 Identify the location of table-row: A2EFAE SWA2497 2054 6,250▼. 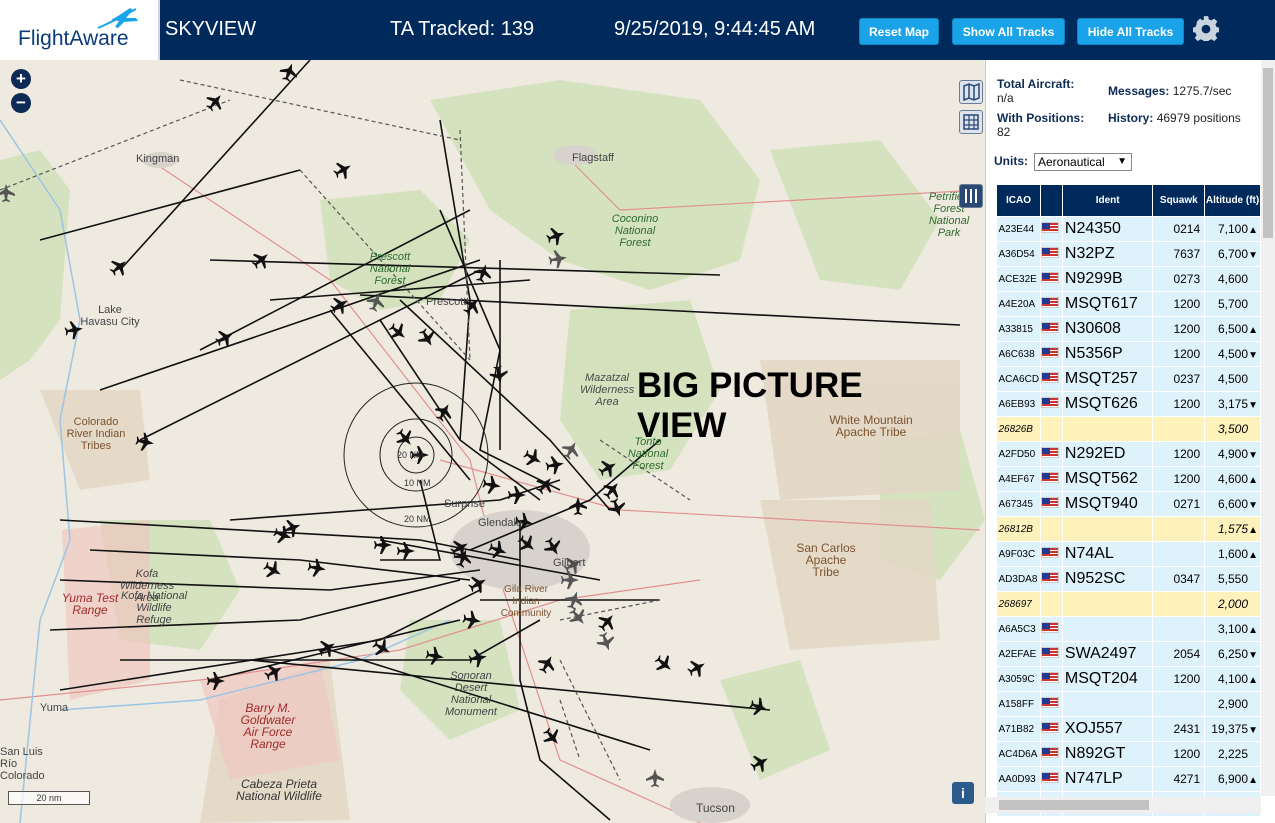
(1128, 654).